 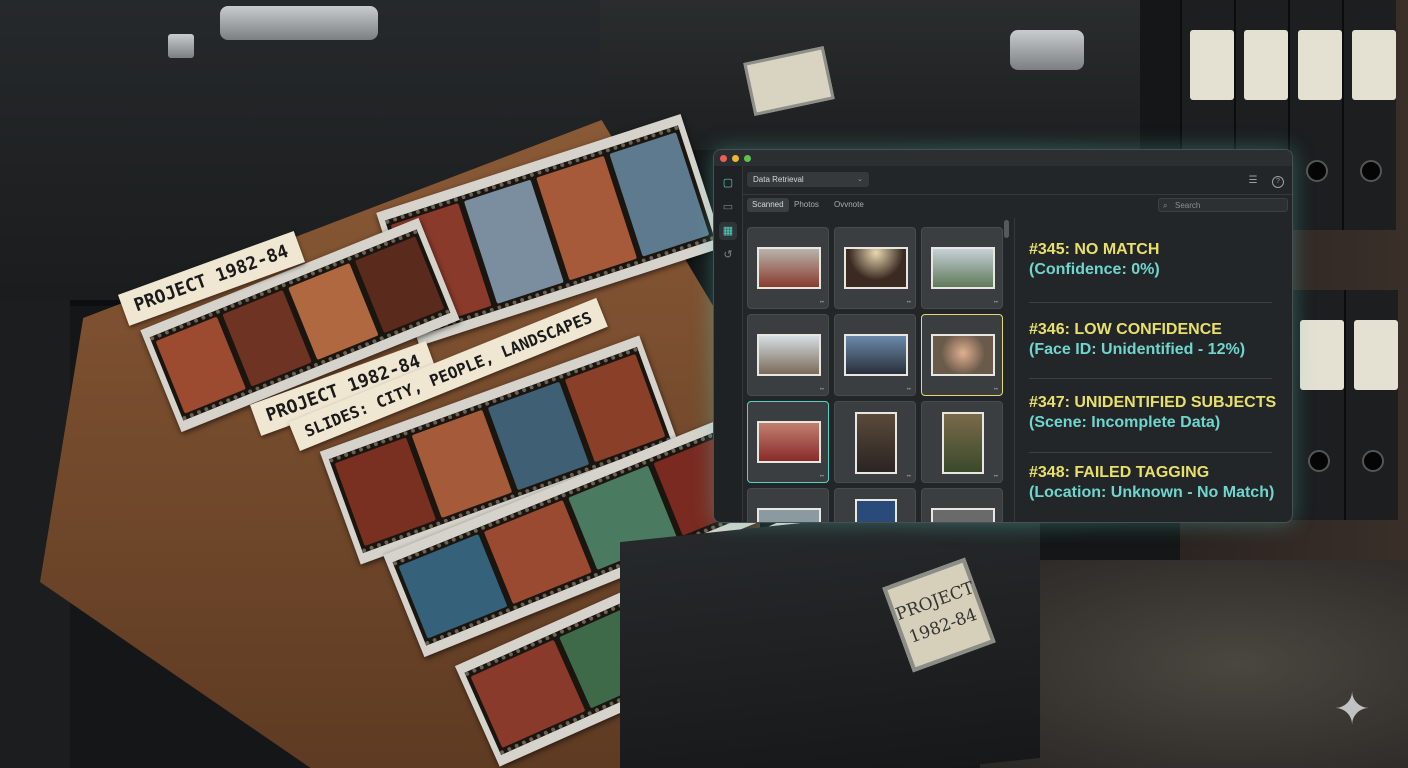 I want to click on result-detail: (Confidence: 0%), so click(x=1094, y=269).